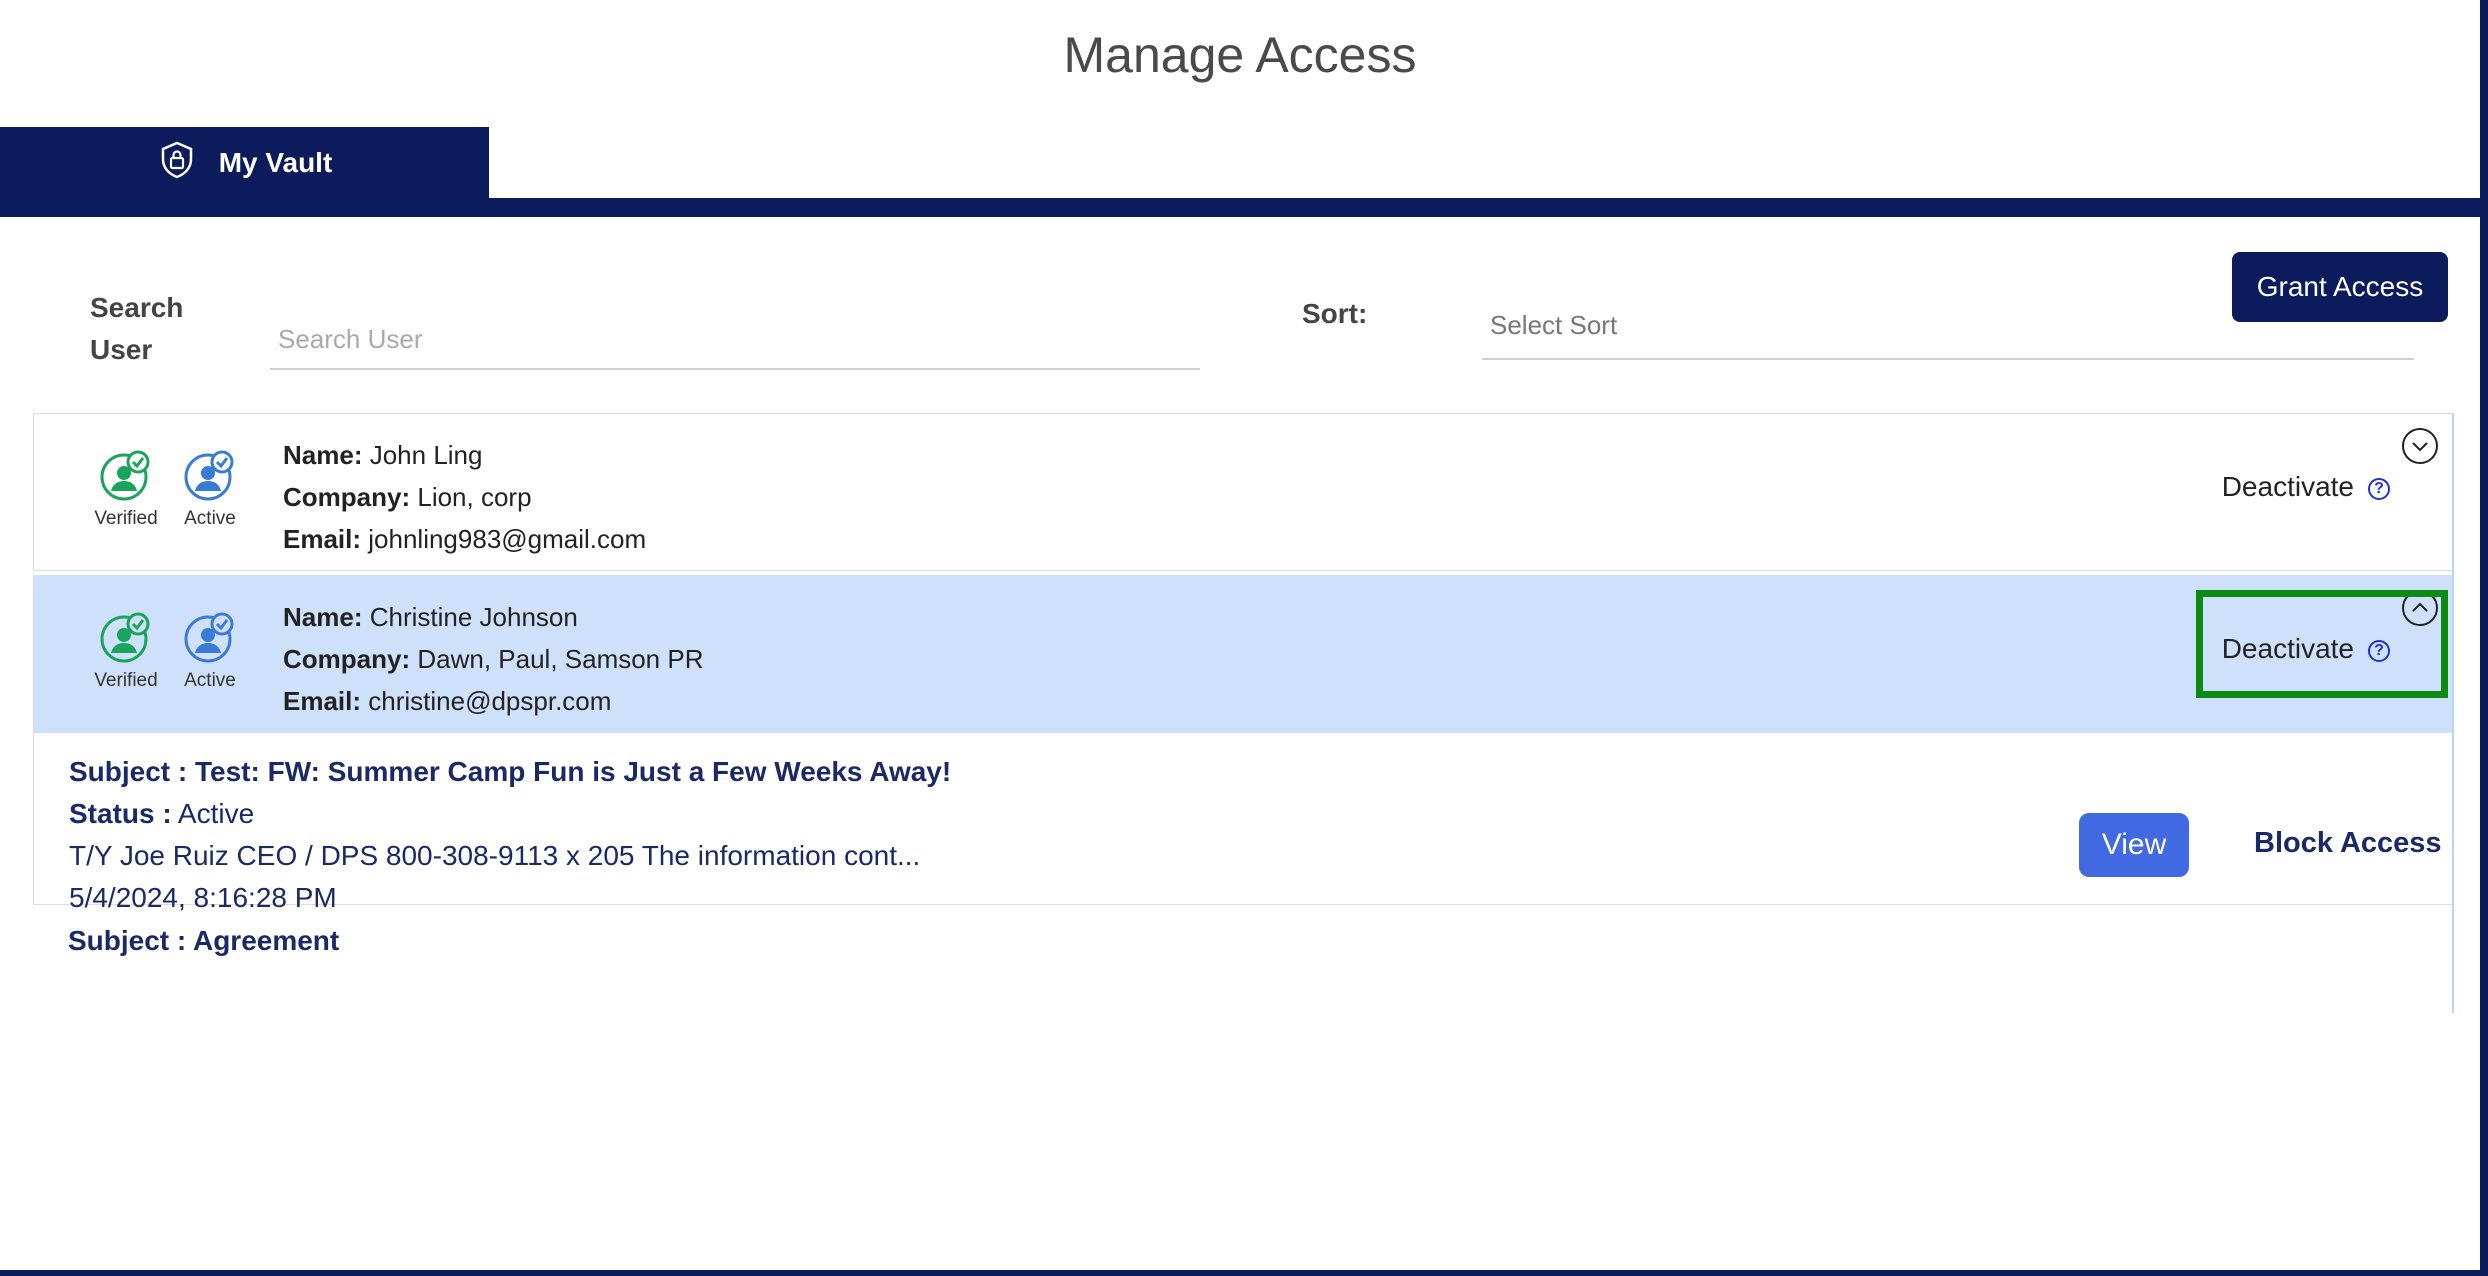 Image resolution: width=2488 pixels, height=1276 pixels. I want to click on message-status: Active, so click(216, 813).